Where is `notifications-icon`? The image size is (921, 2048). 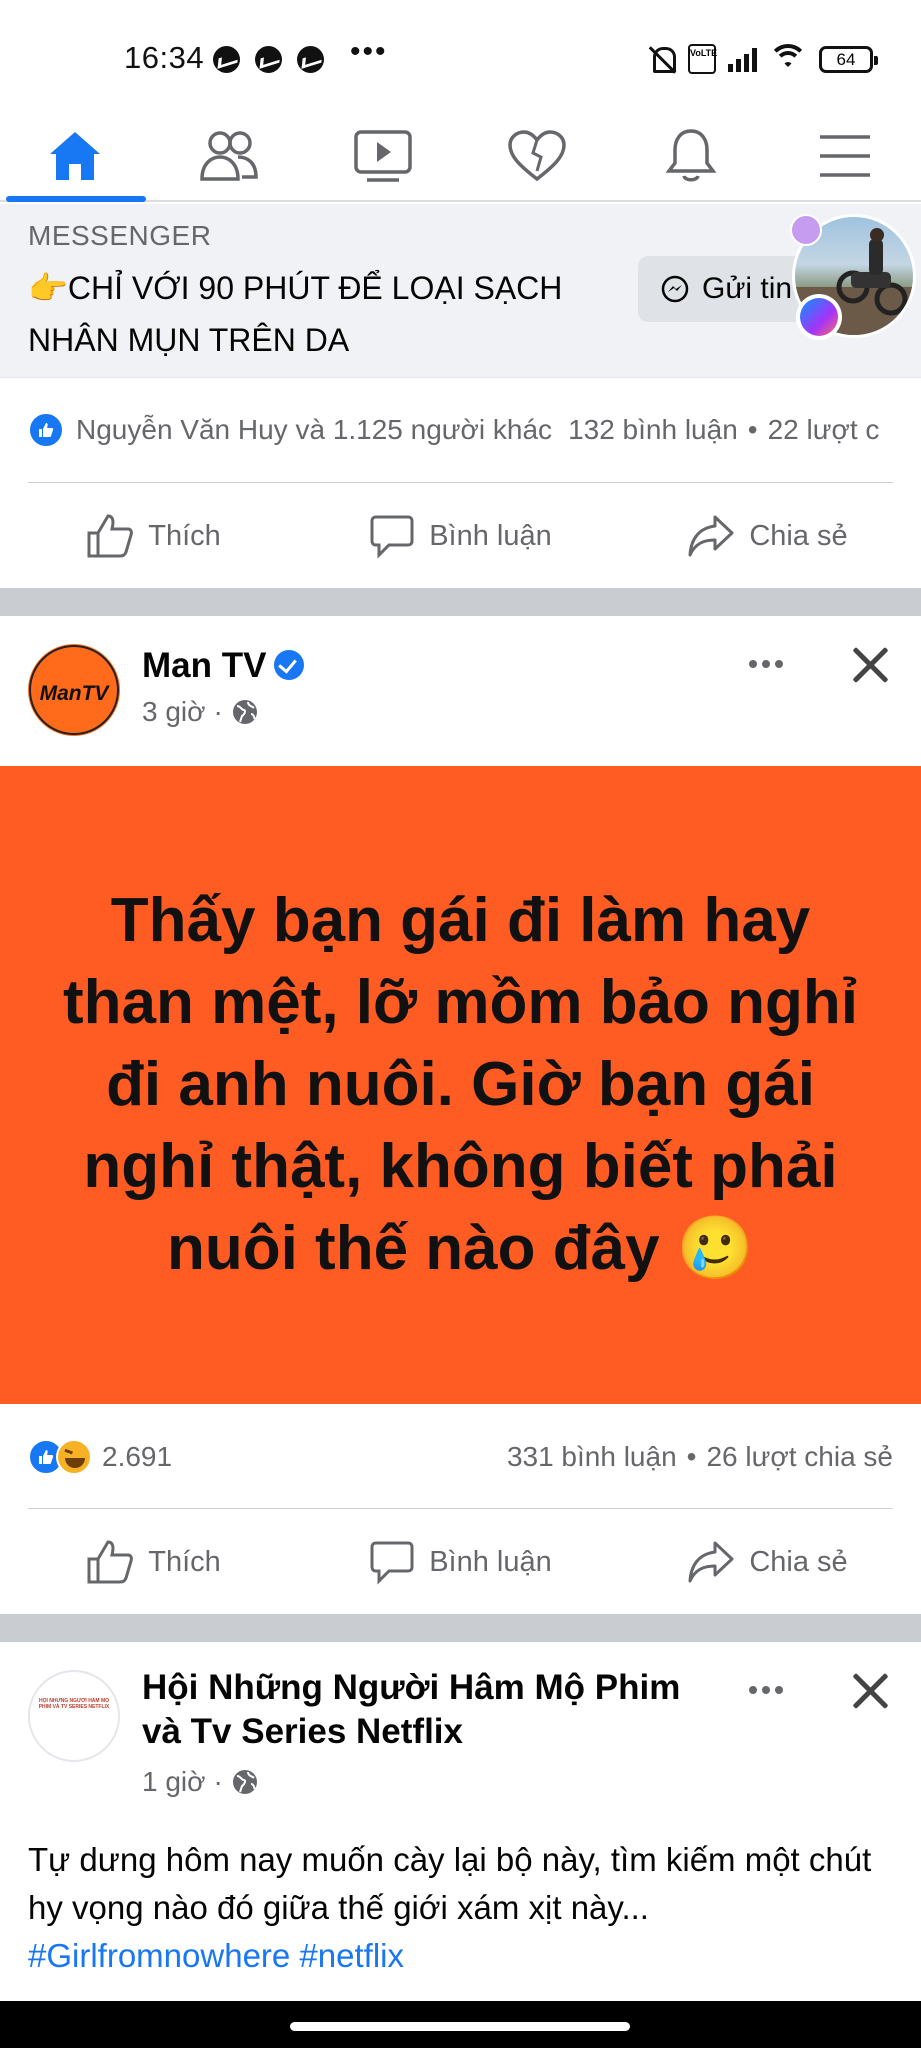 notifications-icon is located at coordinates (691, 155).